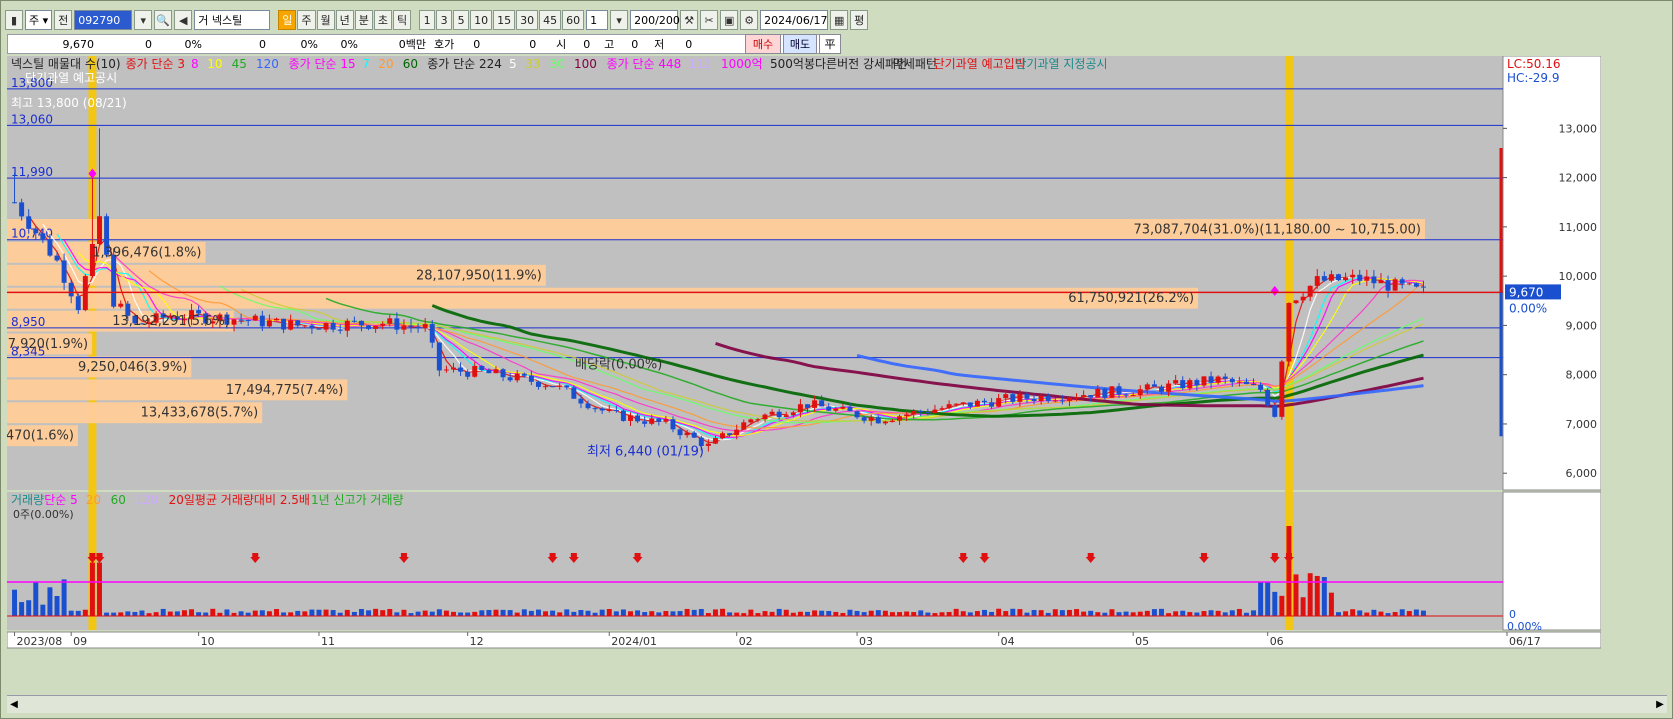  I want to click on extra-button: 平, so click(830, 44).